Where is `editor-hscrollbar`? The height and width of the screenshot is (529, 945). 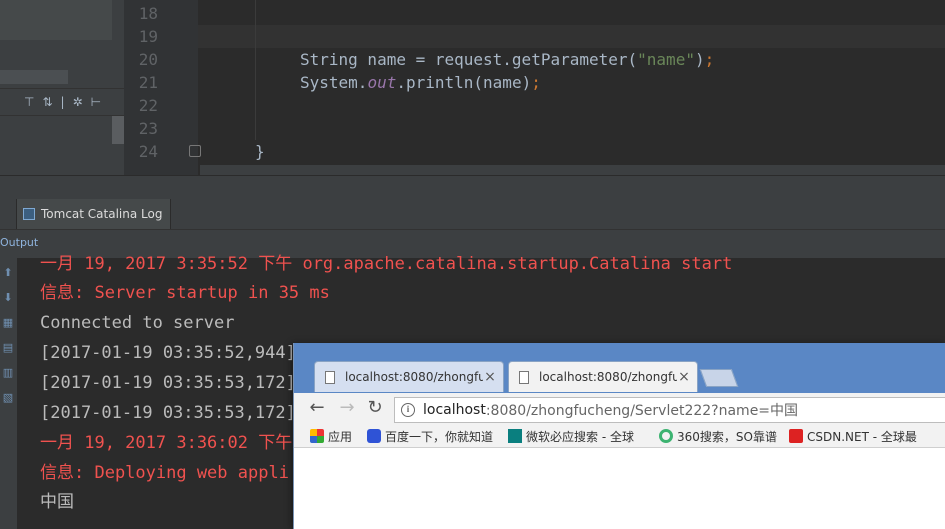 editor-hscrollbar is located at coordinates (572, 170).